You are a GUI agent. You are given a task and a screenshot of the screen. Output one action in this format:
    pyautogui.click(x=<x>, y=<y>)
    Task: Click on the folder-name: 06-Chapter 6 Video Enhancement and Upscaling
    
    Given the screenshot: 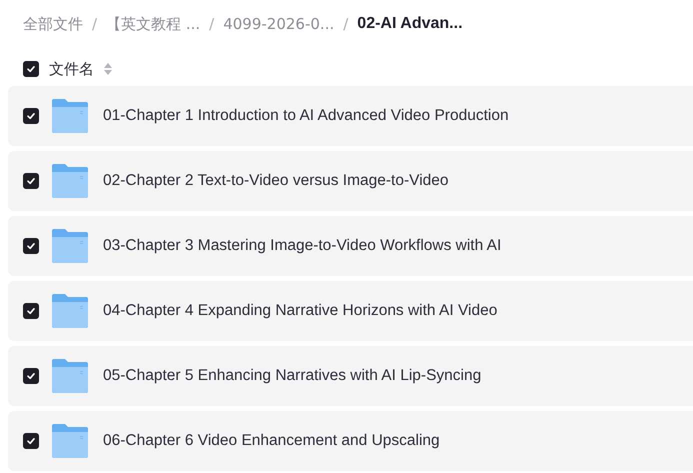 What is the action you would take?
    pyautogui.click(x=271, y=441)
    